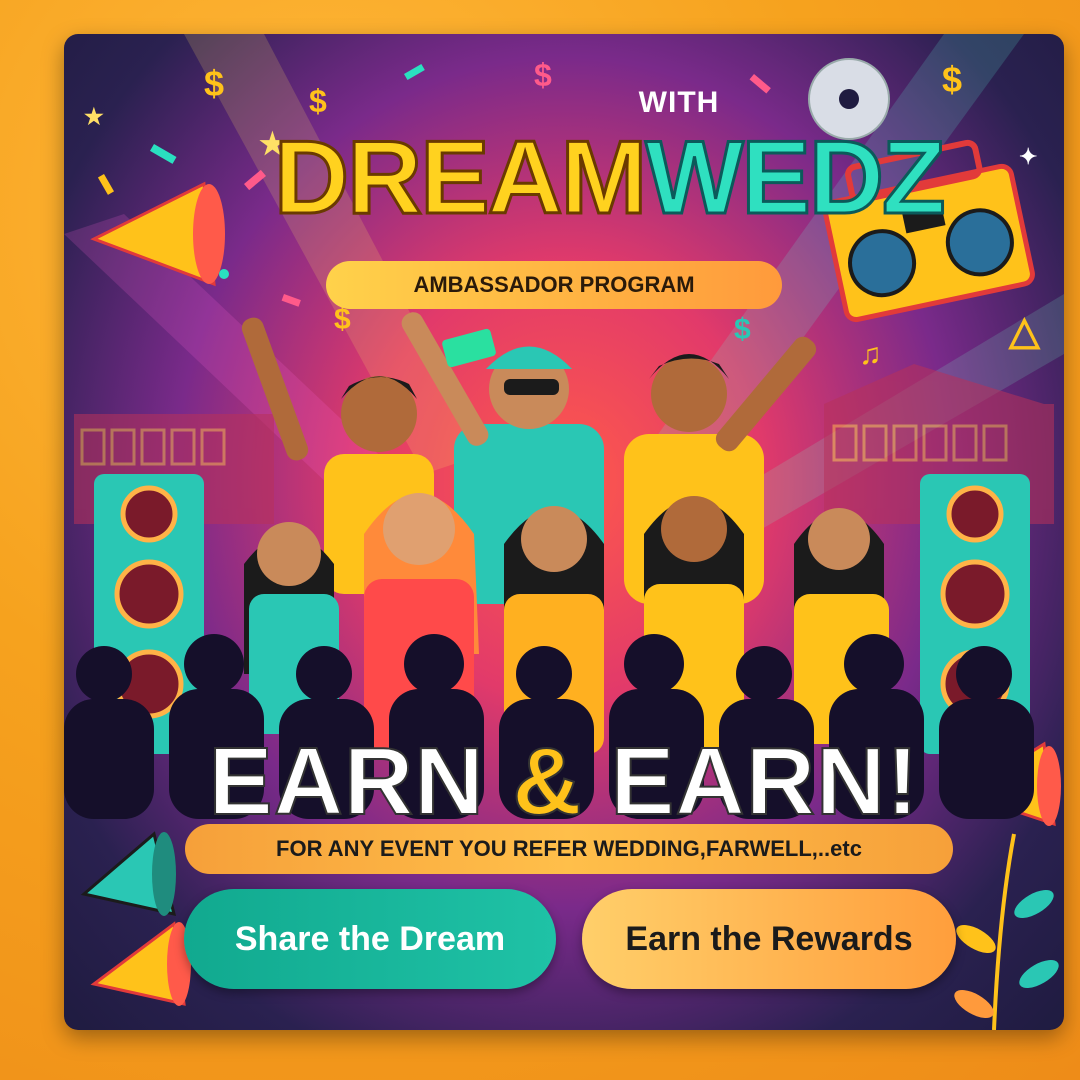 The height and width of the screenshot is (1080, 1080). I want to click on headline-left: EARN, so click(346, 781).